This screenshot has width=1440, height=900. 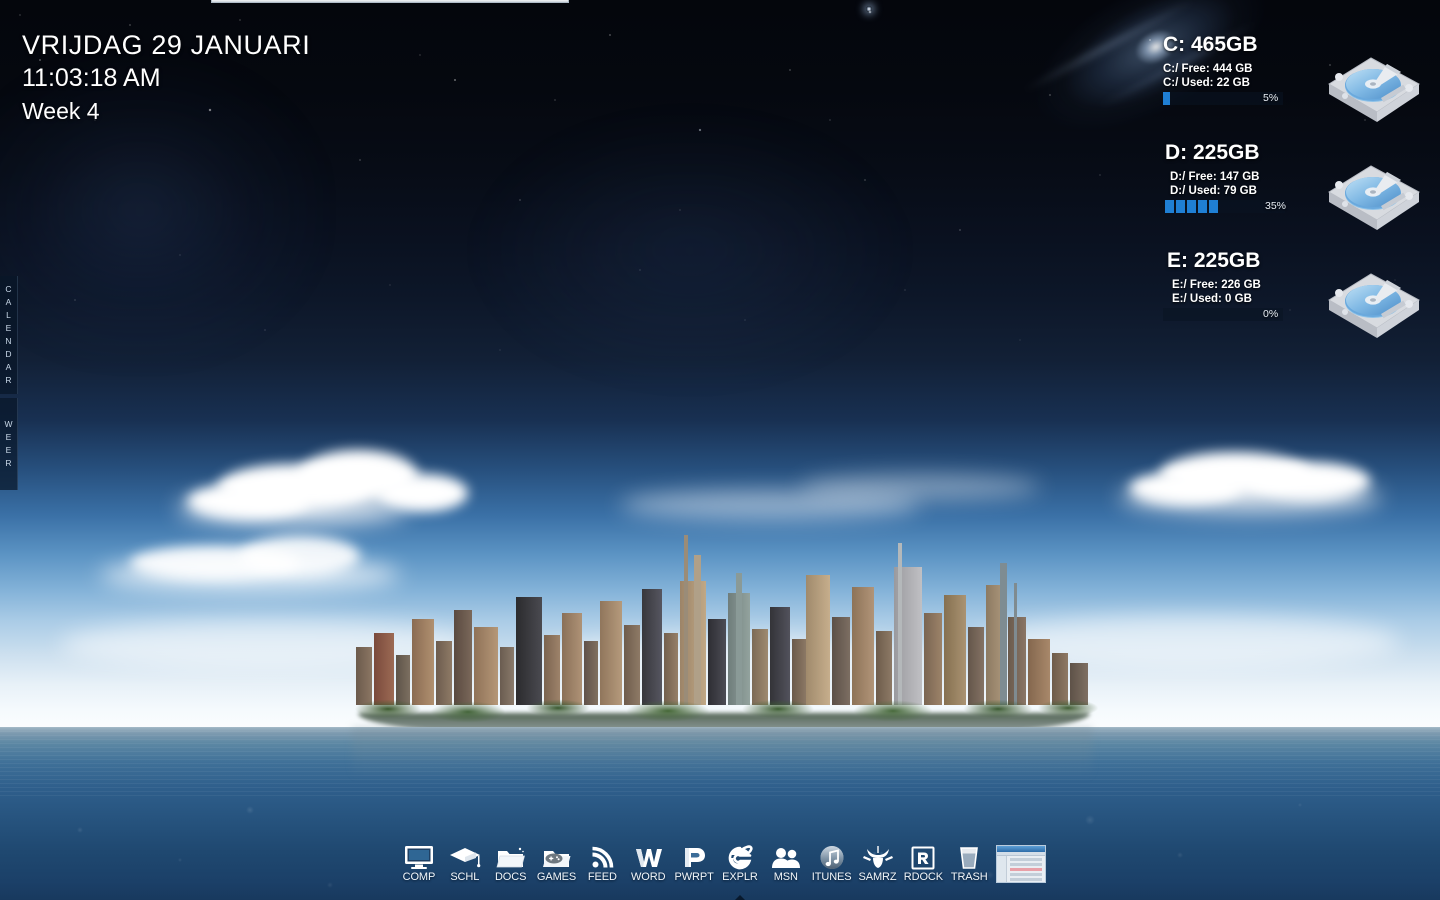 What do you see at coordinates (1166, 98) in the screenshot?
I see `drive-c-usage-fill` at bounding box center [1166, 98].